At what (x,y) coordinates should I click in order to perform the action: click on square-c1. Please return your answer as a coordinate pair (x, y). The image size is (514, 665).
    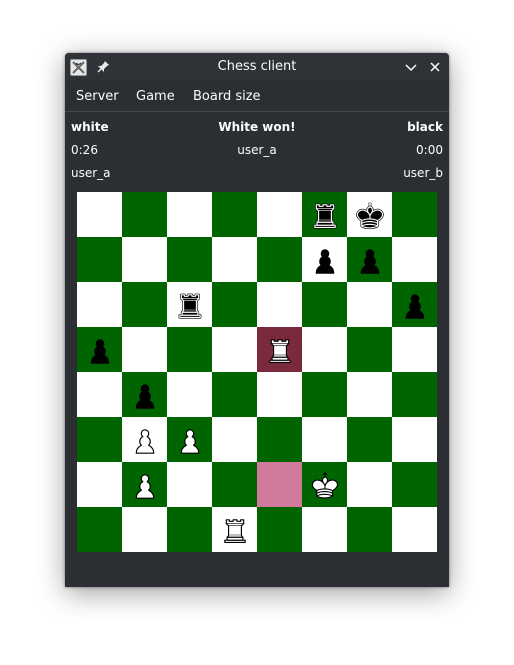
    Looking at the image, I should click on (189, 529).